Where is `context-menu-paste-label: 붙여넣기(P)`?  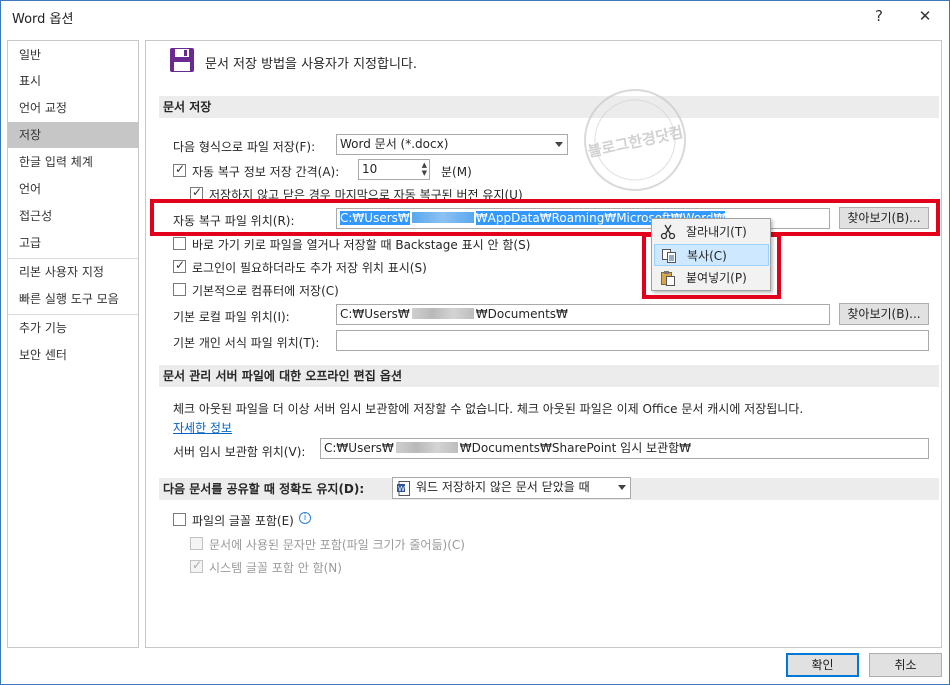
context-menu-paste-label: 붙여넣기(P) is located at coordinates (716, 278).